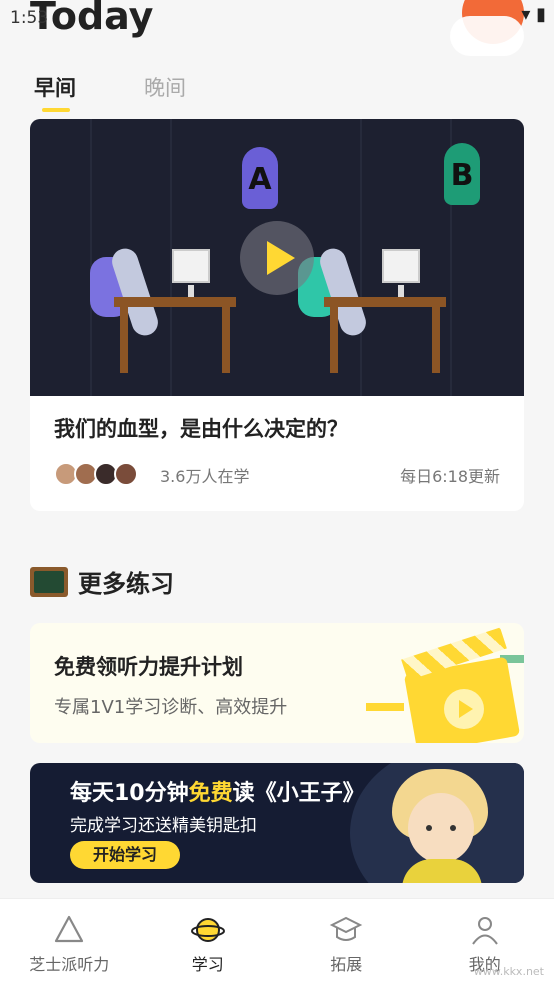 The width and height of the screenshot is (554, 984). What do you see at coordinates (69, 964) in the screenshot?
I see `tabbar-label: 芝士派听力` at bounding box center [69, 964].